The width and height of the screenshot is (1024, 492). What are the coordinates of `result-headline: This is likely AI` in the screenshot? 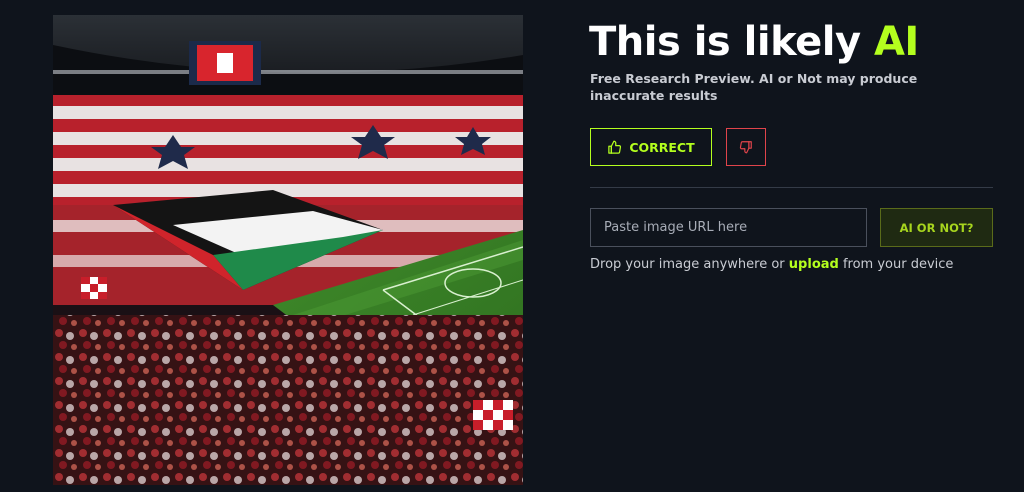 It's located at (754, 42).